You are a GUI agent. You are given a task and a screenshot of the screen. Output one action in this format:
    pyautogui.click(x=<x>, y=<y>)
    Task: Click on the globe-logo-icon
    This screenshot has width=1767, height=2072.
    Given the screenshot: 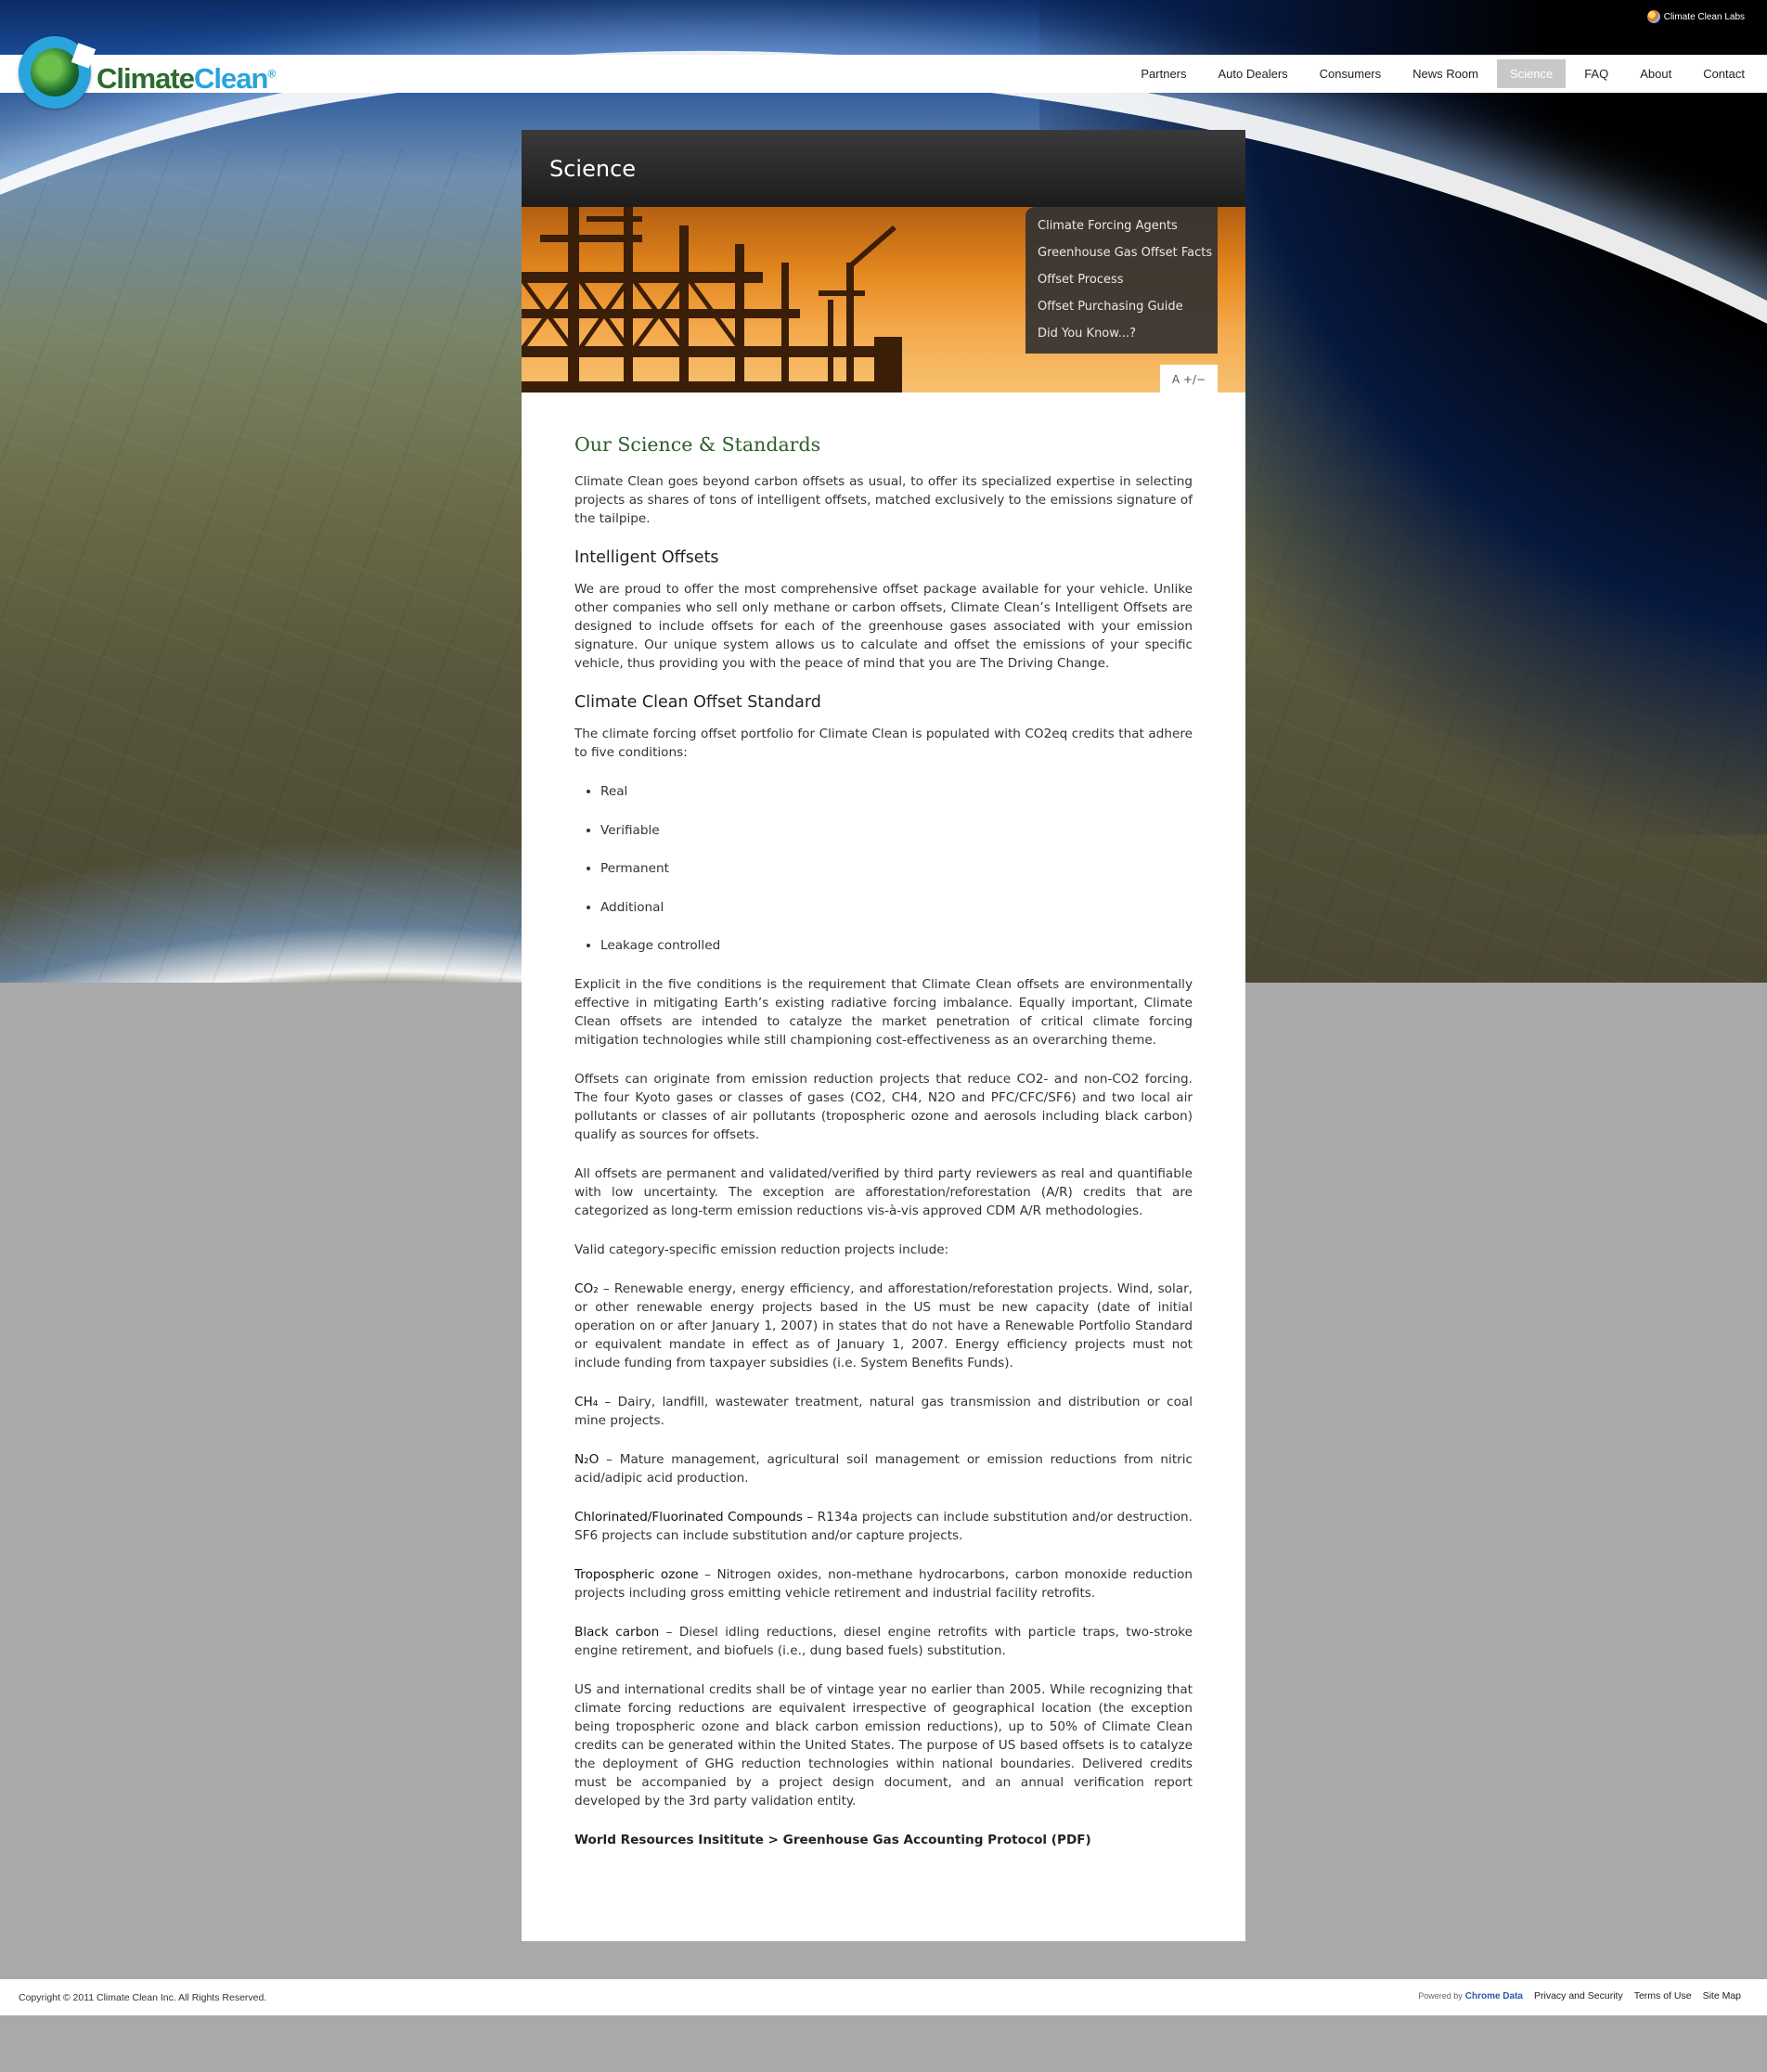 What is the action you would take?
    pyautogui.click(x=58, y=72)
    